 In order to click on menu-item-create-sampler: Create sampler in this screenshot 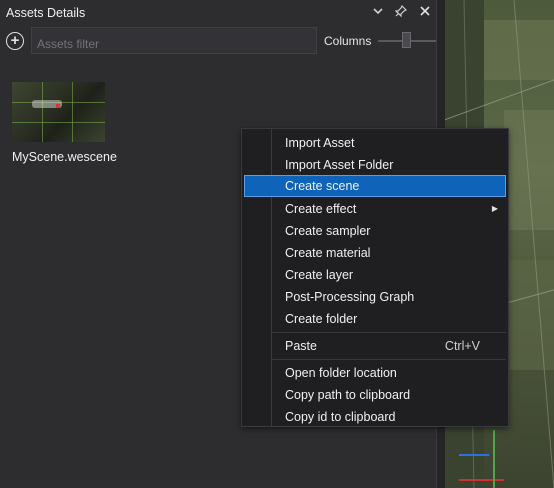, I will do `click(375, 231)`.